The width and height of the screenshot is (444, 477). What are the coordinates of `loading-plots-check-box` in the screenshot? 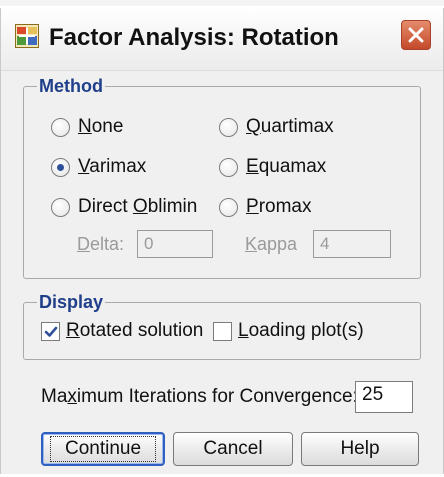 It's located at (222, 331).